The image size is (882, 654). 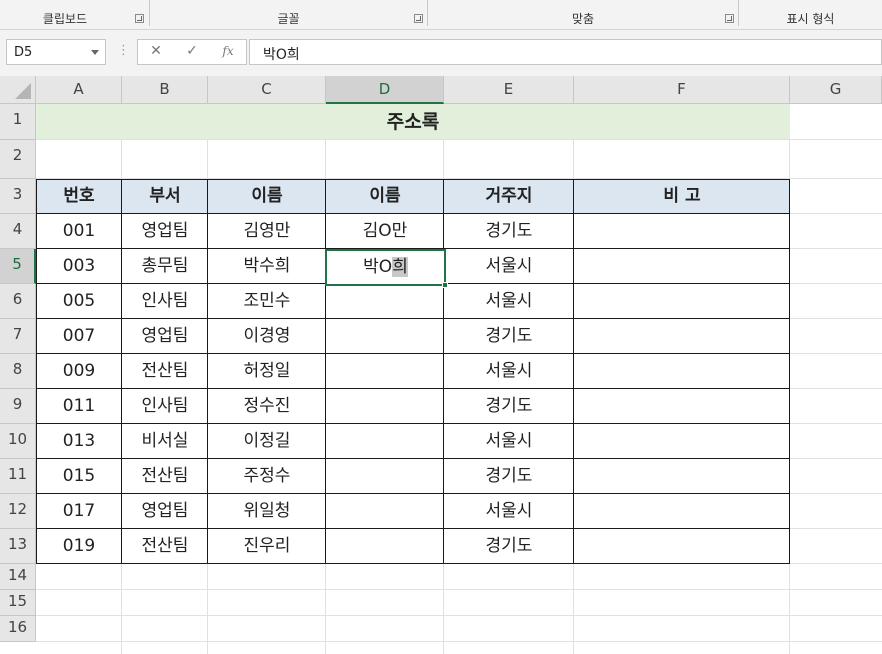 What do you see at coordinates (682, 90) in the screenshot?
I see `column-header-f: F` at bounding box center [682, 90].